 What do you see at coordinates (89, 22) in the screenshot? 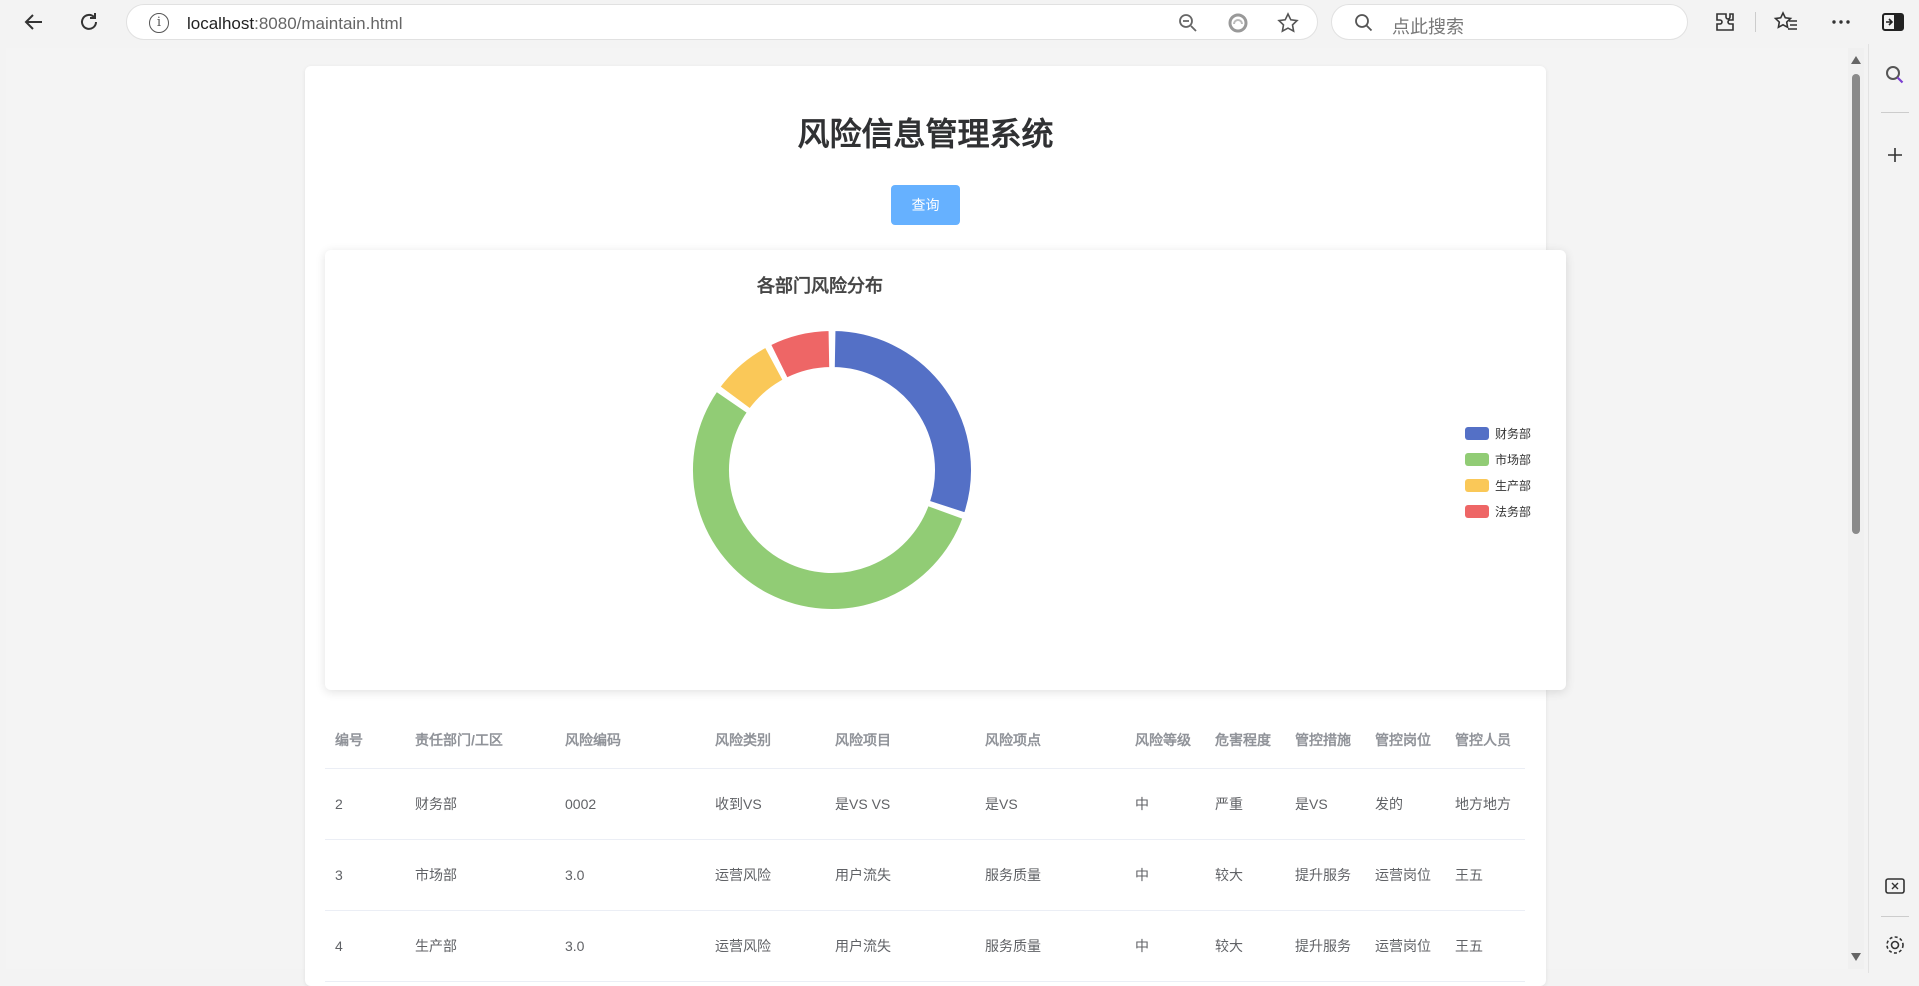
I see `reload-icon` at bounding box center [89, 22].